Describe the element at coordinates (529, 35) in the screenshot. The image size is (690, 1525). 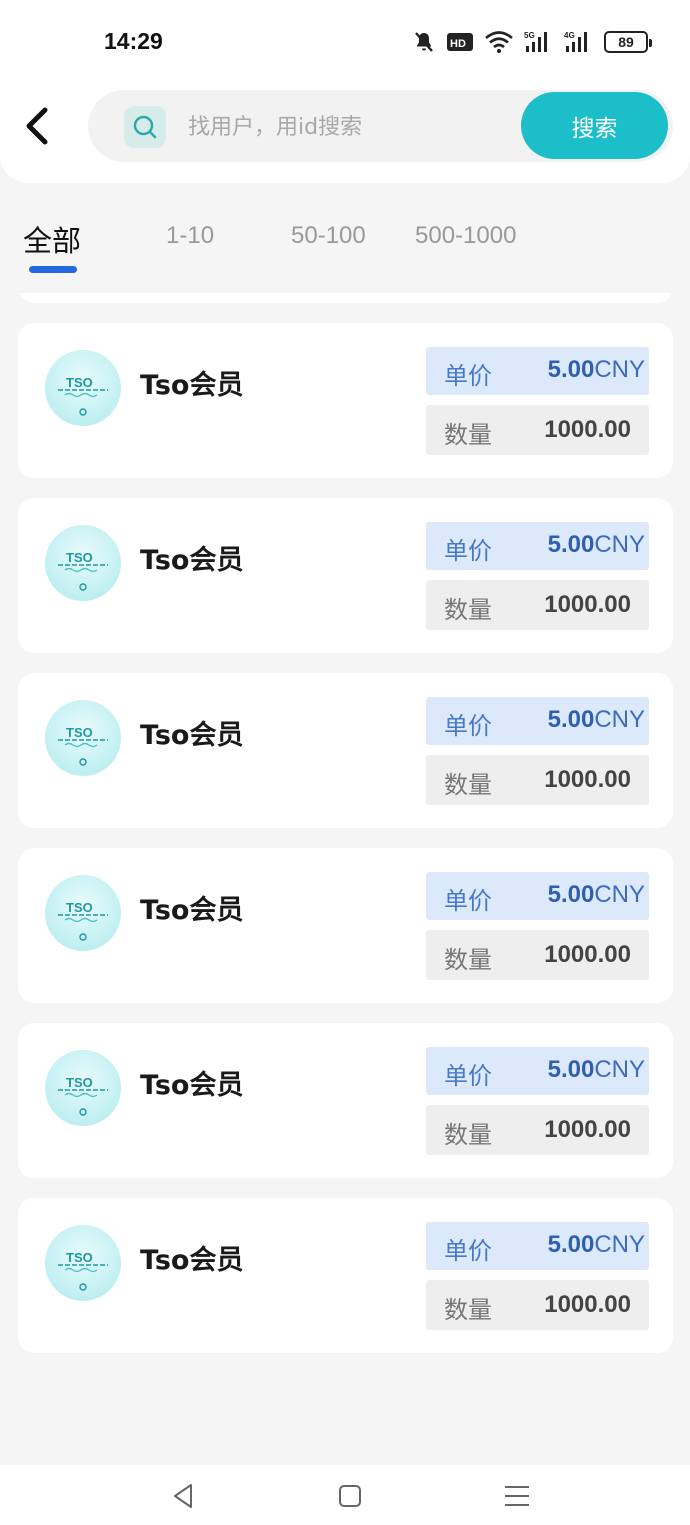
I see `svg-text: 5G` at that location.